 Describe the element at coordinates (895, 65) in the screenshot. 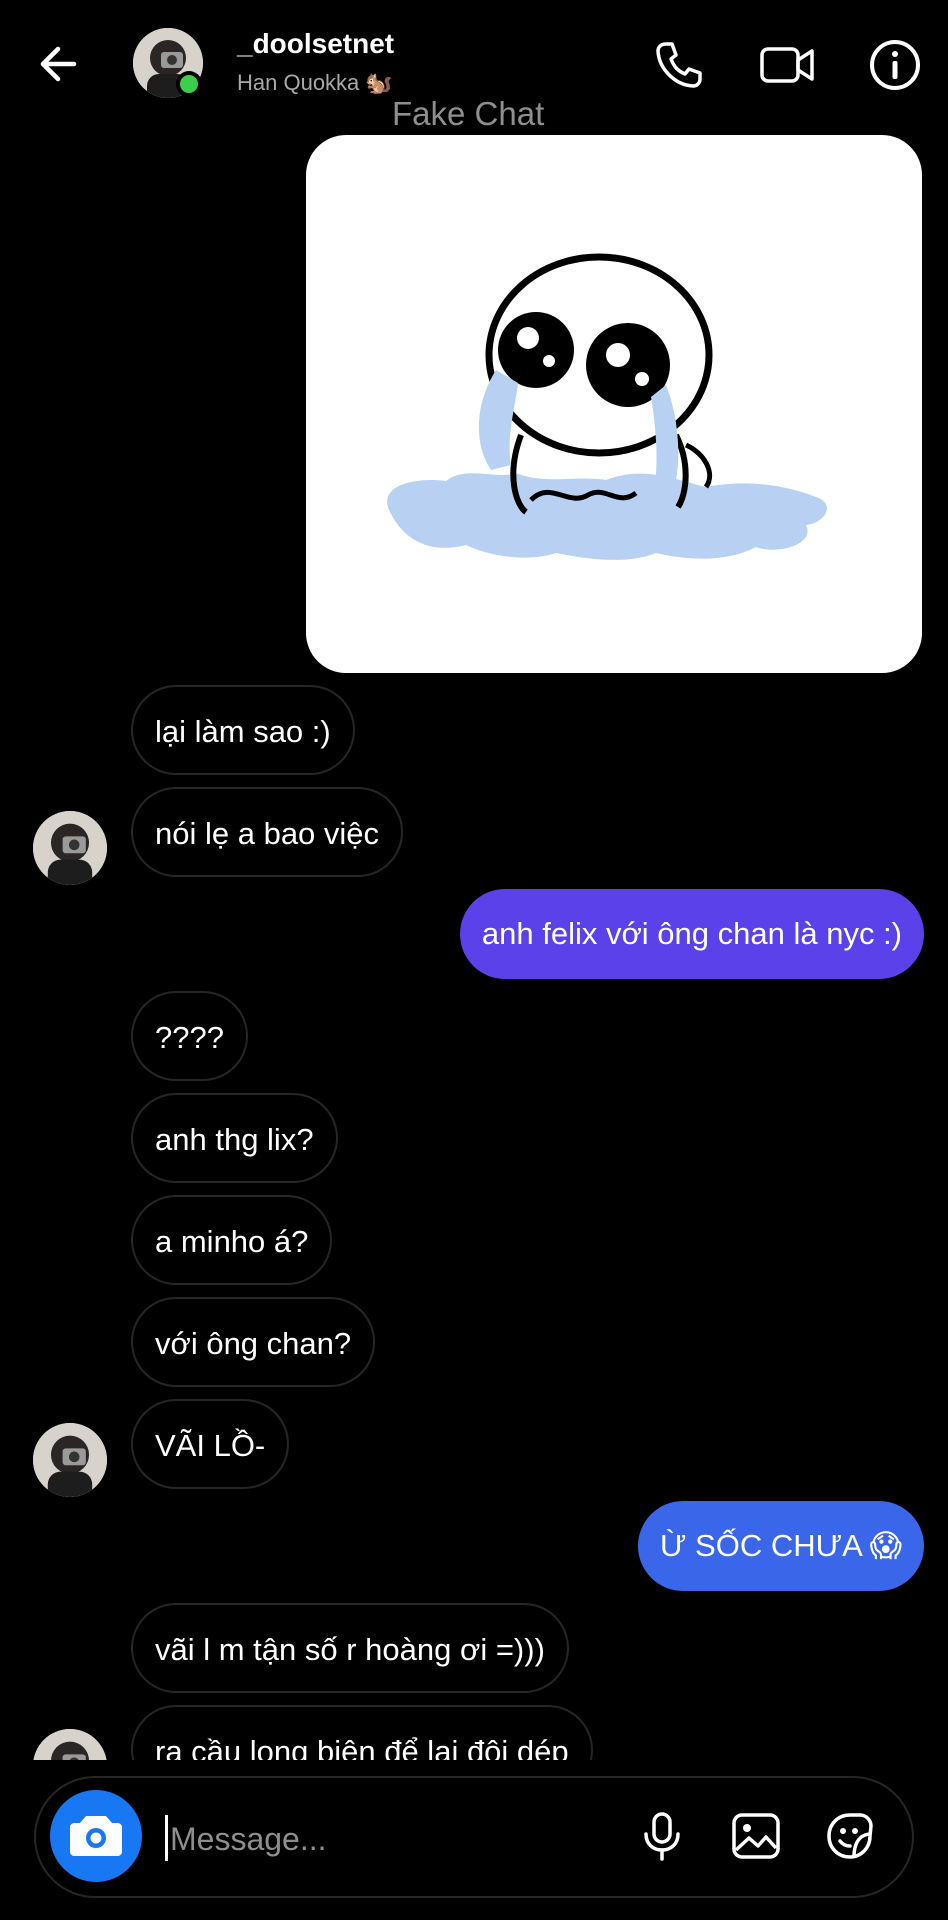

I see `info-icon` at that location.